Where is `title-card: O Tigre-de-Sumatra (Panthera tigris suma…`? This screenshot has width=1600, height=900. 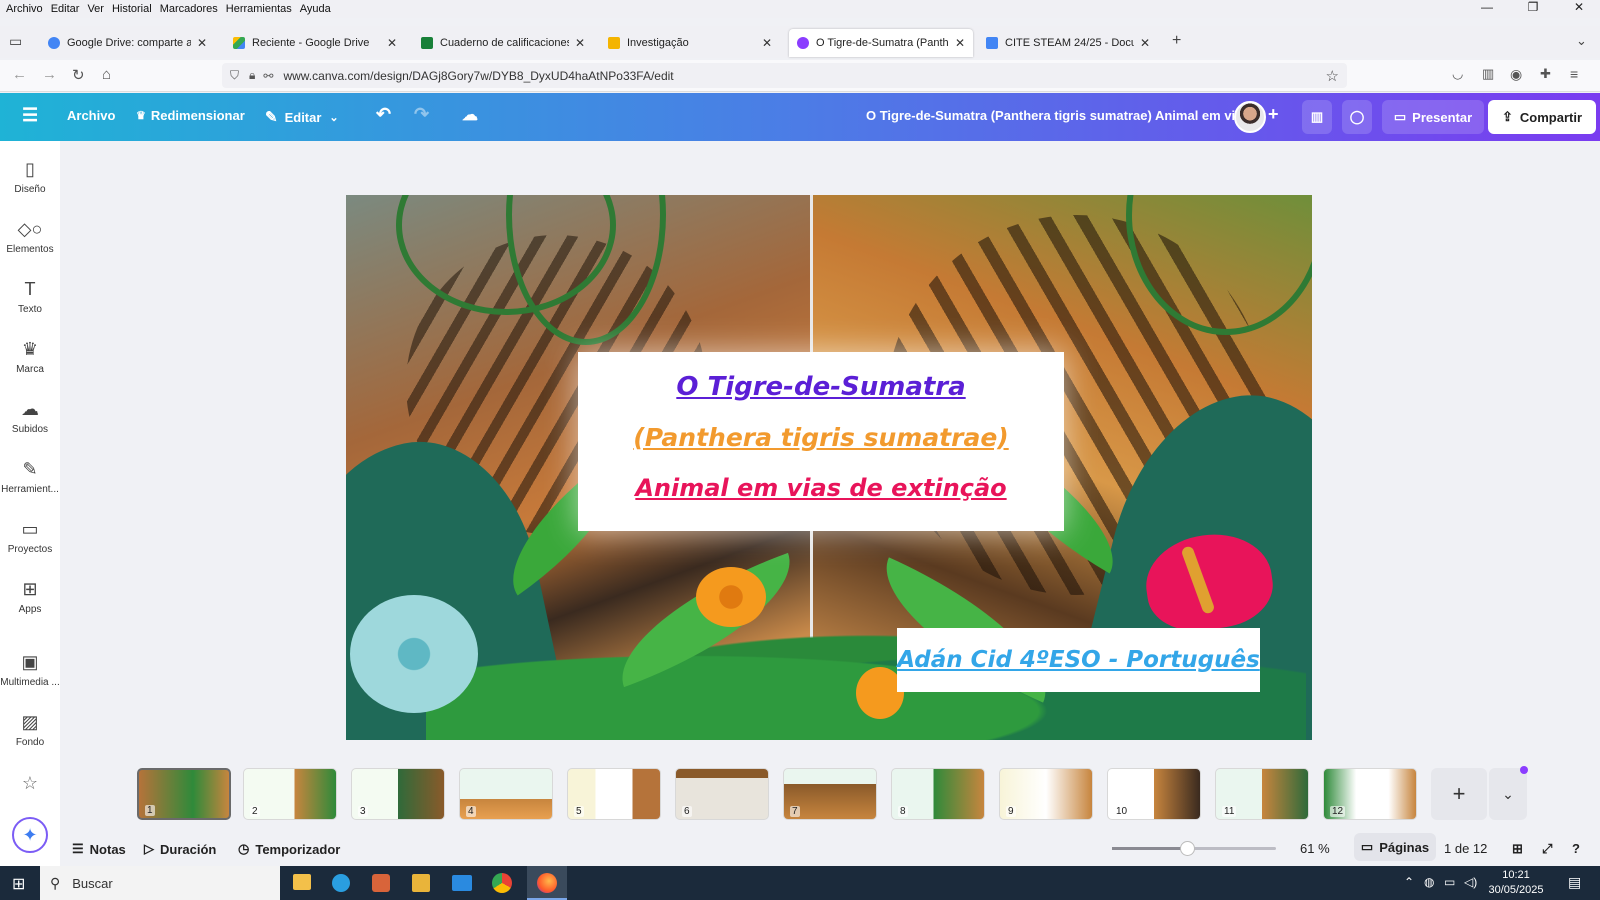
title-card: O Tigre-de-Sumatra (Panthera tigris suma… is located at coordinates (821, 441).